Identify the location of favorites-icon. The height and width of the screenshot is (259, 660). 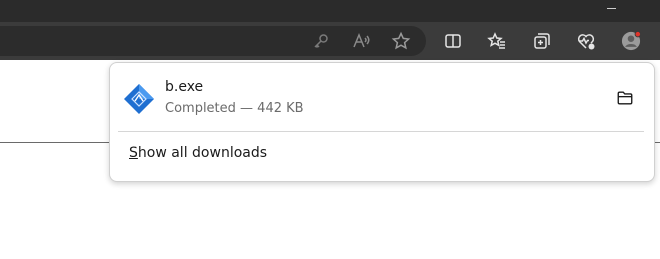
(497, 41).